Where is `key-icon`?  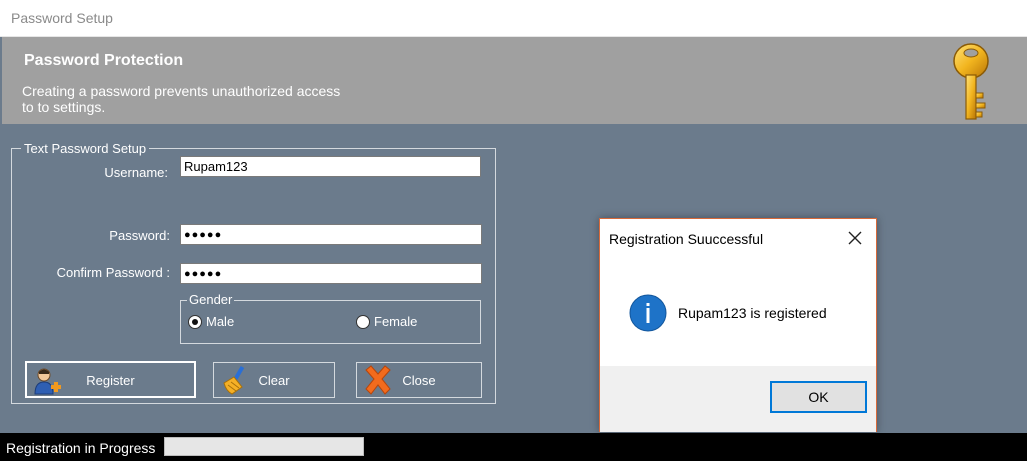
key-icon is located at coordinates (971, 81).